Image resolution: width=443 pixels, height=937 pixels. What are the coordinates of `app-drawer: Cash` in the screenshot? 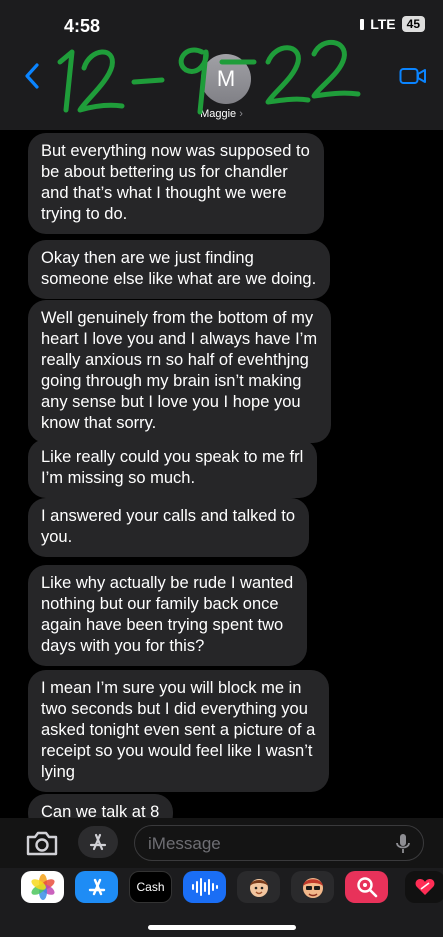 It's located at (221, 902).